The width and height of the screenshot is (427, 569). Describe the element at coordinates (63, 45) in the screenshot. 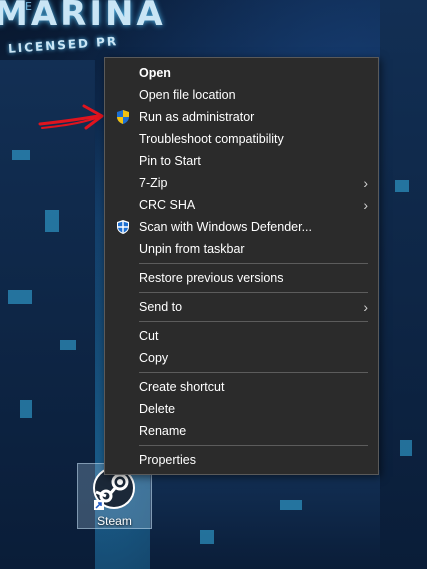

I see `licensed-sign: LICENSED PR` at that location.